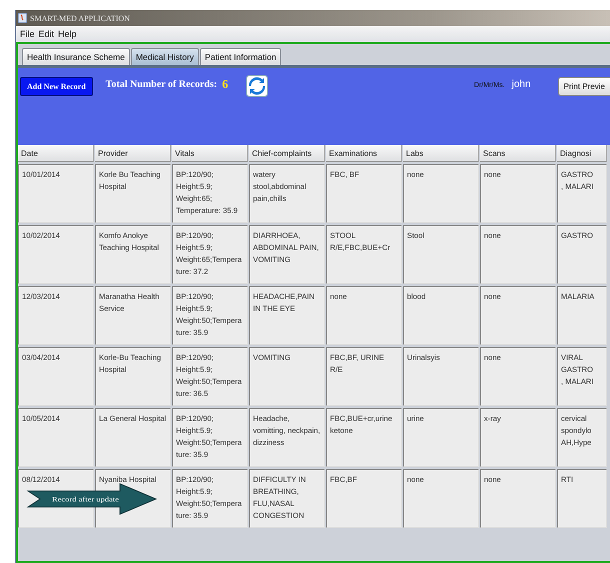 The width and height of the screenshot is (610, 563). What do you see at coordinates (257, 86) in the screenshot?
I see `refresh-icon` at bounding box center [257, 86].